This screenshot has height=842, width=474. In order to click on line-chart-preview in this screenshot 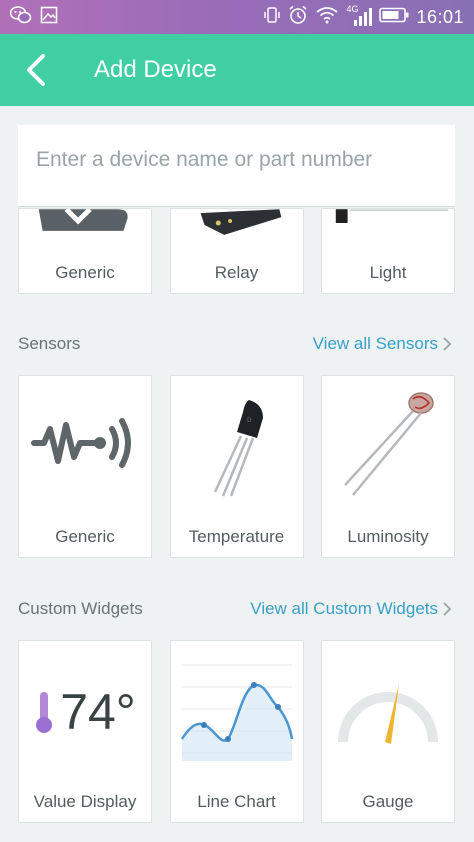, I will do `click(237, 711)`.